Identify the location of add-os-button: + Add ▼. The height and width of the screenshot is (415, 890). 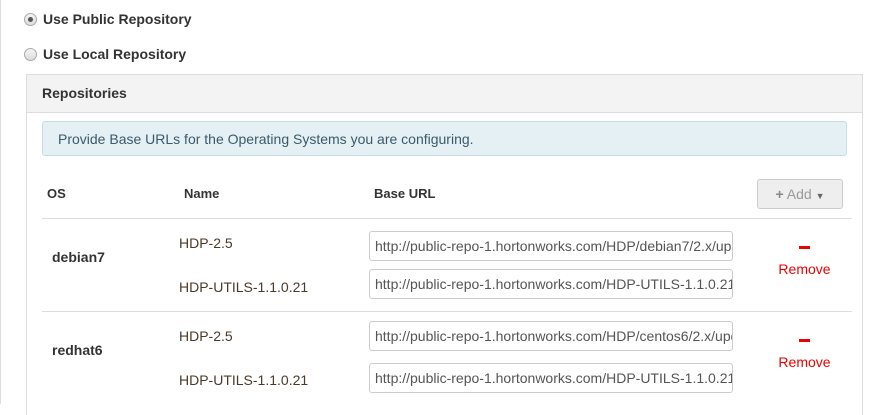
(800, 194).